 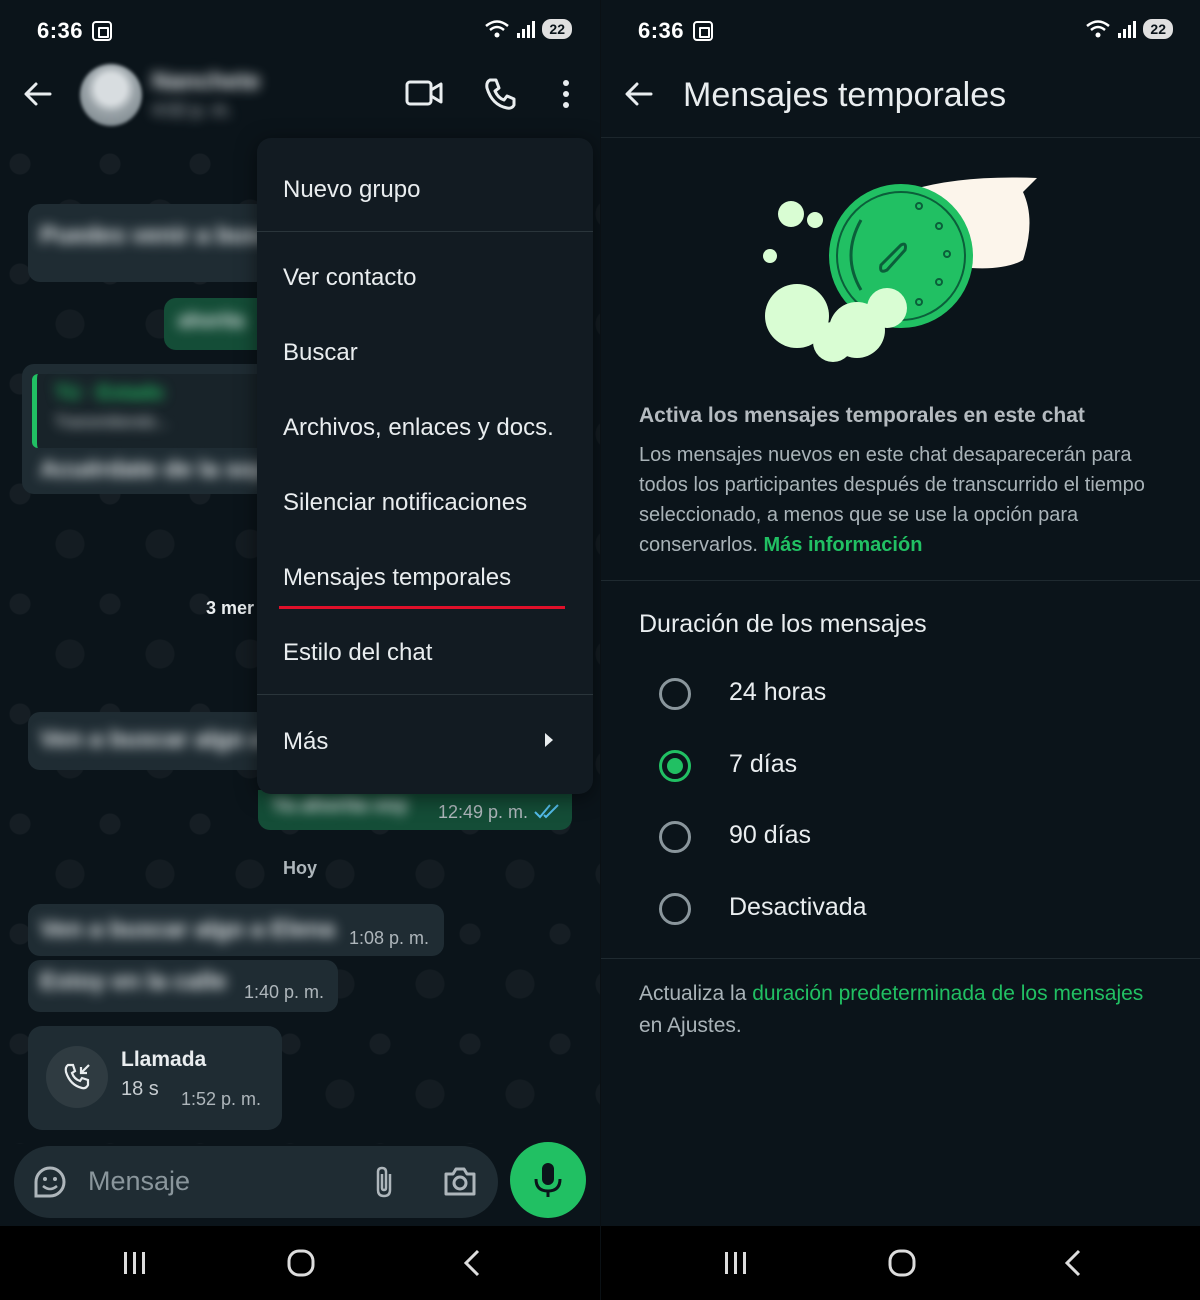 What do you see at coordinates (845, 95) in the screenshot?
I see `page-title: Mensajes temporales` at bounding box center [845, 95].